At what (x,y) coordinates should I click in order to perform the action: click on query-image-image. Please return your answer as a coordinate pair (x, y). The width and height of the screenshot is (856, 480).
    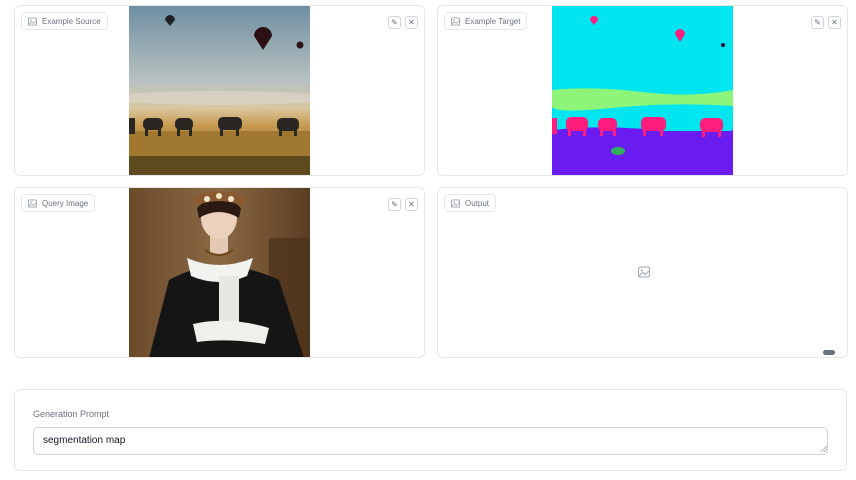
    Looking at the image, I should click on (219, 272).